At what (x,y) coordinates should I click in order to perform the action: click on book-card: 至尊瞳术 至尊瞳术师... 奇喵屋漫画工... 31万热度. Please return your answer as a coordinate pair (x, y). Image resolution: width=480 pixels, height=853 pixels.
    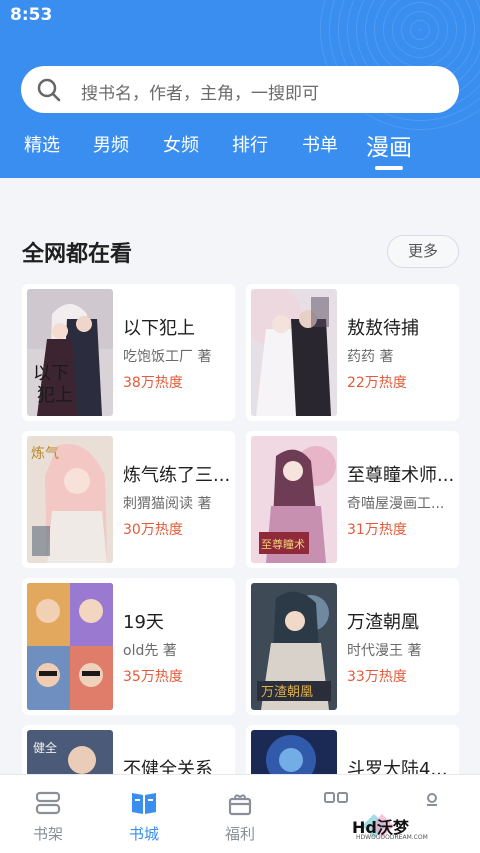
    Looking at the image, I should click on (352, 499).